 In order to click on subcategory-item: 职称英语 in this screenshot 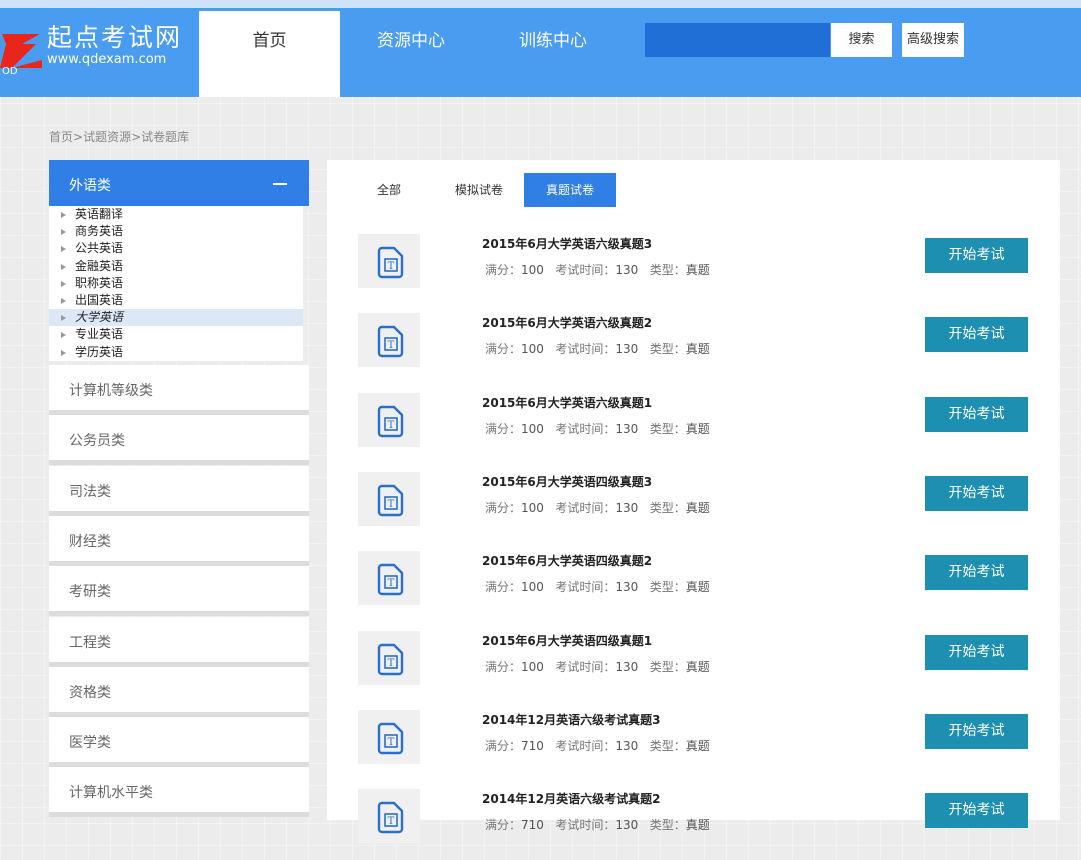, I will do `click(176, 283)`.